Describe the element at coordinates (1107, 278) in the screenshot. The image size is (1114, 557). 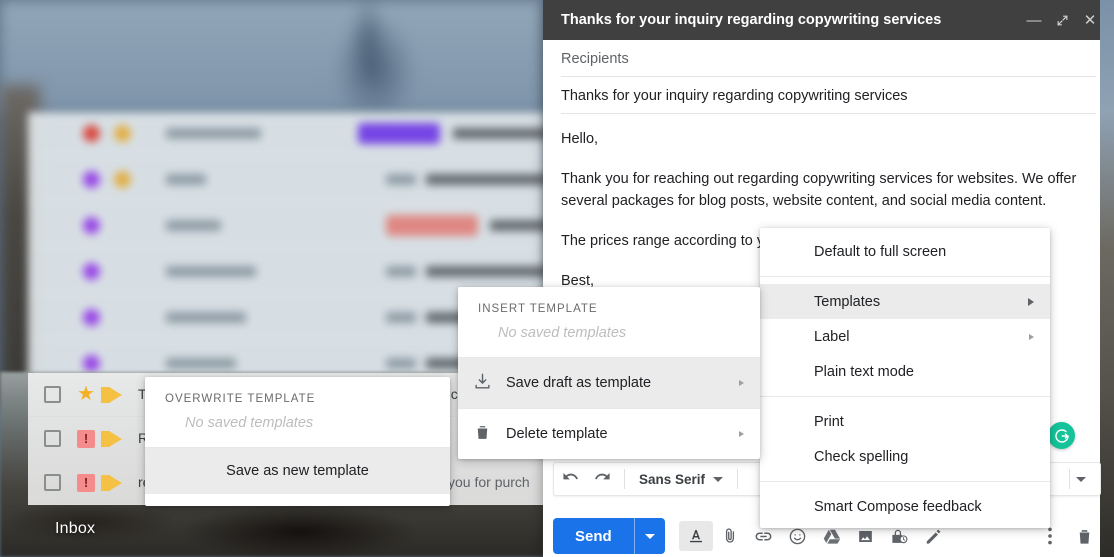
I see `background-photo-right-edge` at that location.